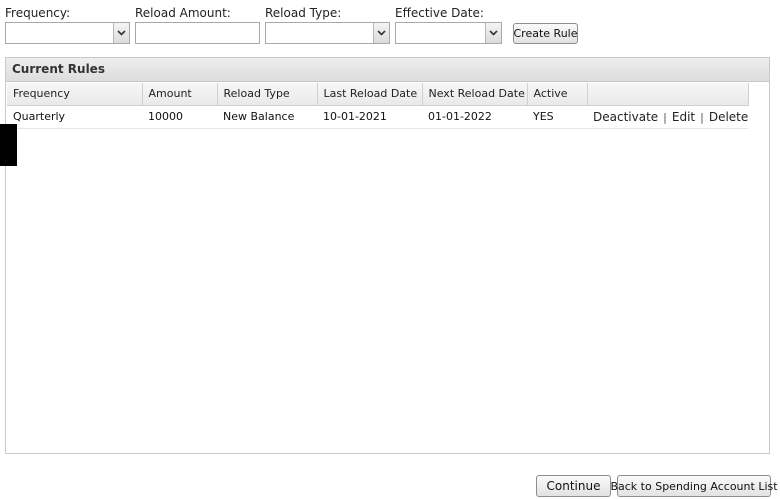  I want to click on column-header-reload-type: Reload Type, so click(267, 94).